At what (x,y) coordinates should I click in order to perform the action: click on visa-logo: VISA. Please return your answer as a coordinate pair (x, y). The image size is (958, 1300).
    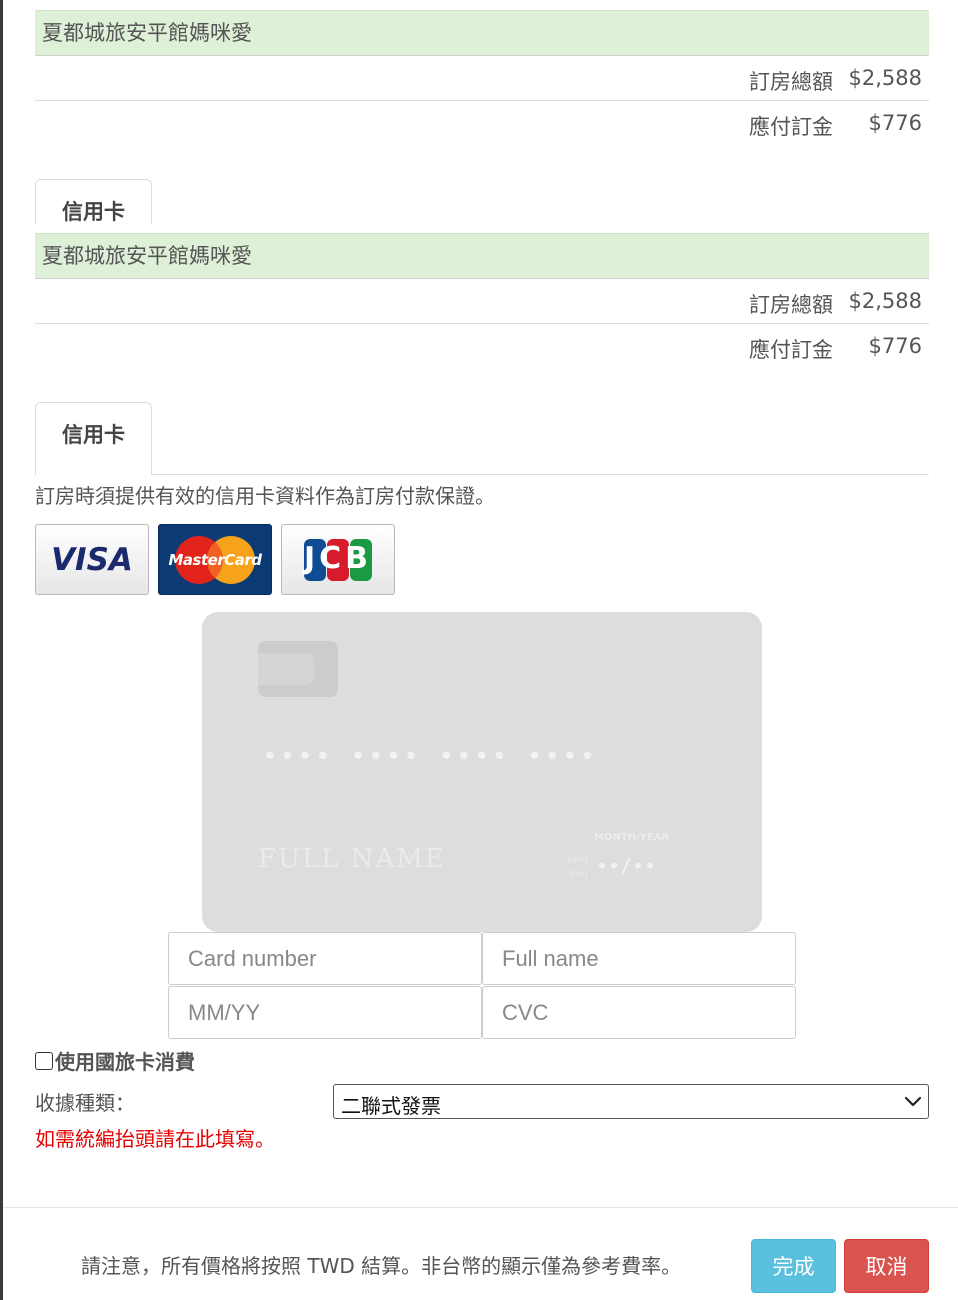
    Looking at the image, I should click on (92, 559).